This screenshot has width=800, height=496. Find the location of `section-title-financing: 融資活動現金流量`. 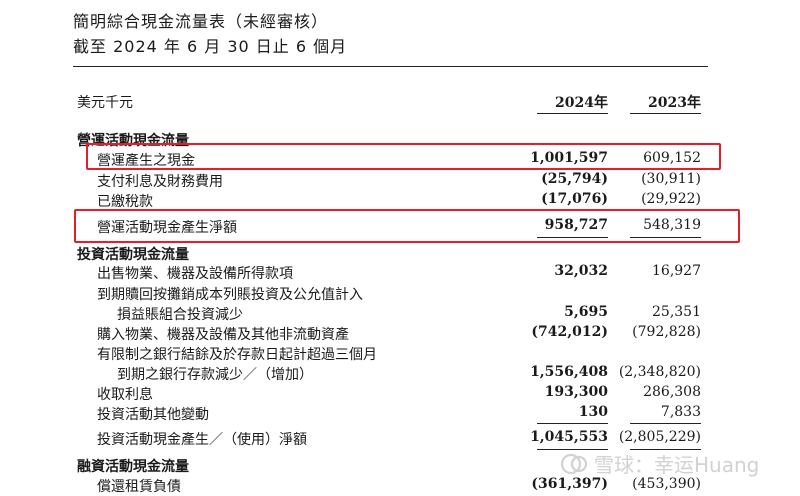

section-title-financing: 融資活動現金流量 is located at coordinates (133, 467).